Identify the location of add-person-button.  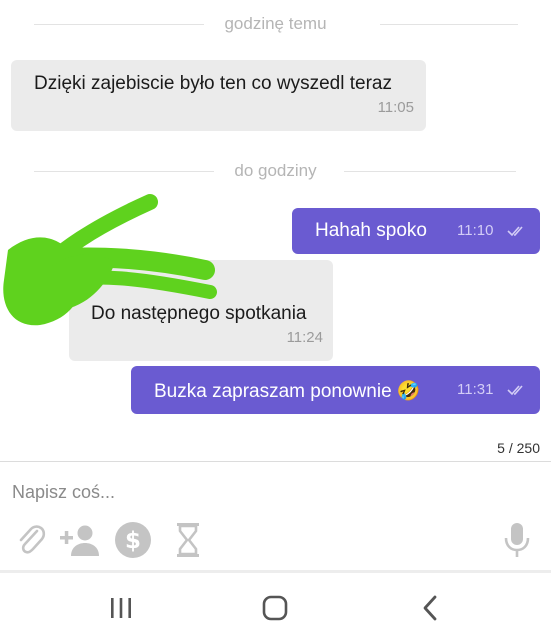
(80, 540).